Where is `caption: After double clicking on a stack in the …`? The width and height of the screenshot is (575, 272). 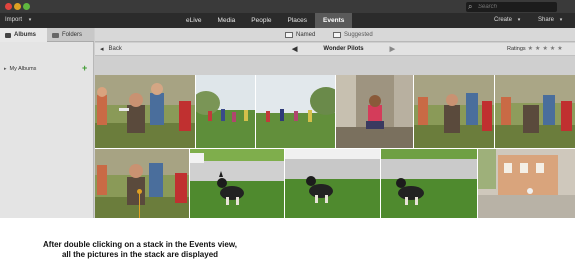
caption: After double clicking on a stack in the … is located at coordinates (140, 250).